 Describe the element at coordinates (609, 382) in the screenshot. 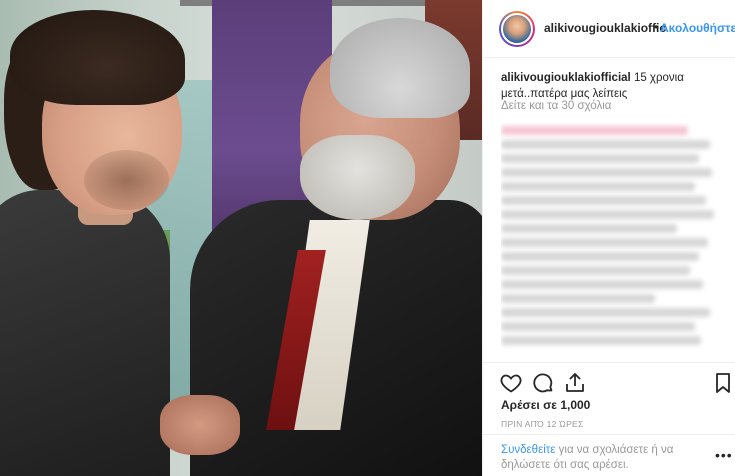

I see `post-actions` at that location.